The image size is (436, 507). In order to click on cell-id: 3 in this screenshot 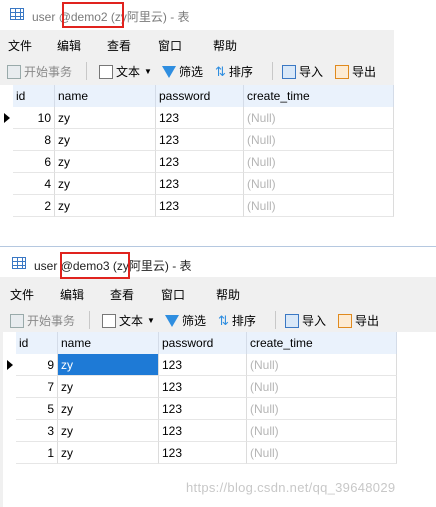, I will do `click(37, 431)`.